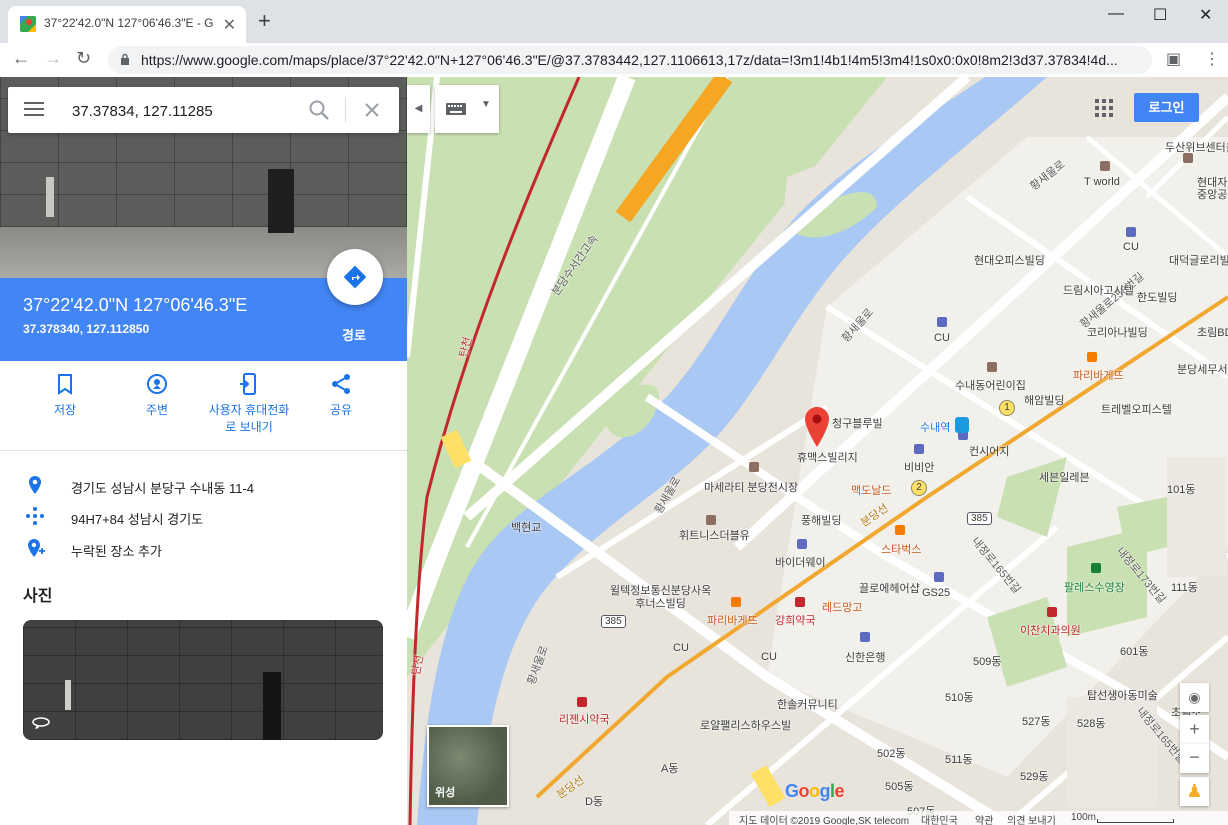  Describe the element at coordinates (1052, 612) in the screenshot. I see `clinic-icon` at that location.